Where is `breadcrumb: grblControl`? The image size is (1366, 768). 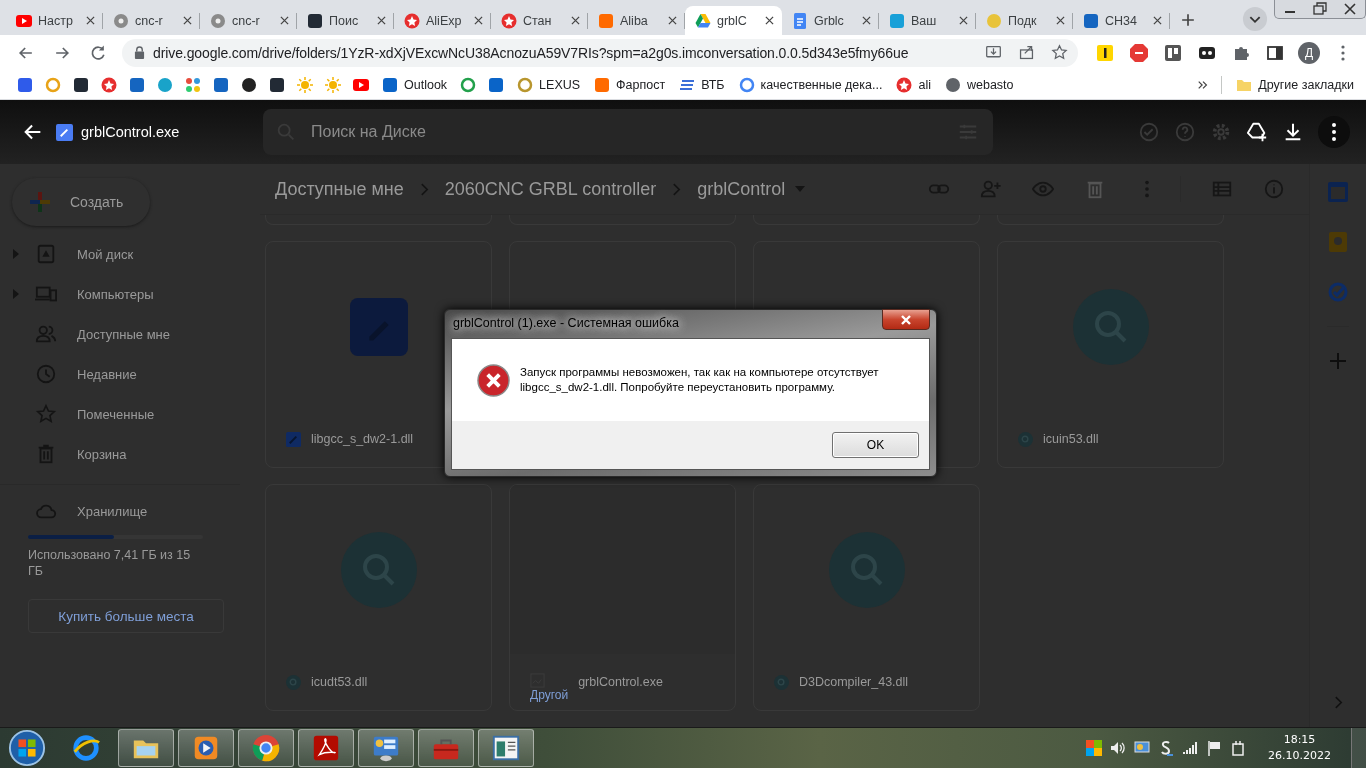
breadcrumb: grblControl is located at coordinates (741, 189).